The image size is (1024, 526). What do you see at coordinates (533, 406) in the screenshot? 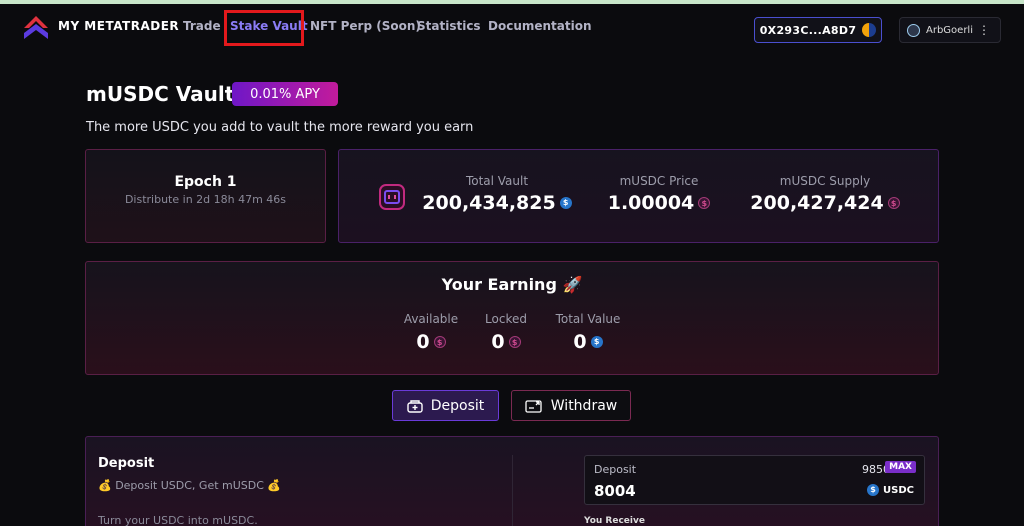
I see `withdraw-icon` at bounding box center [533, 406].